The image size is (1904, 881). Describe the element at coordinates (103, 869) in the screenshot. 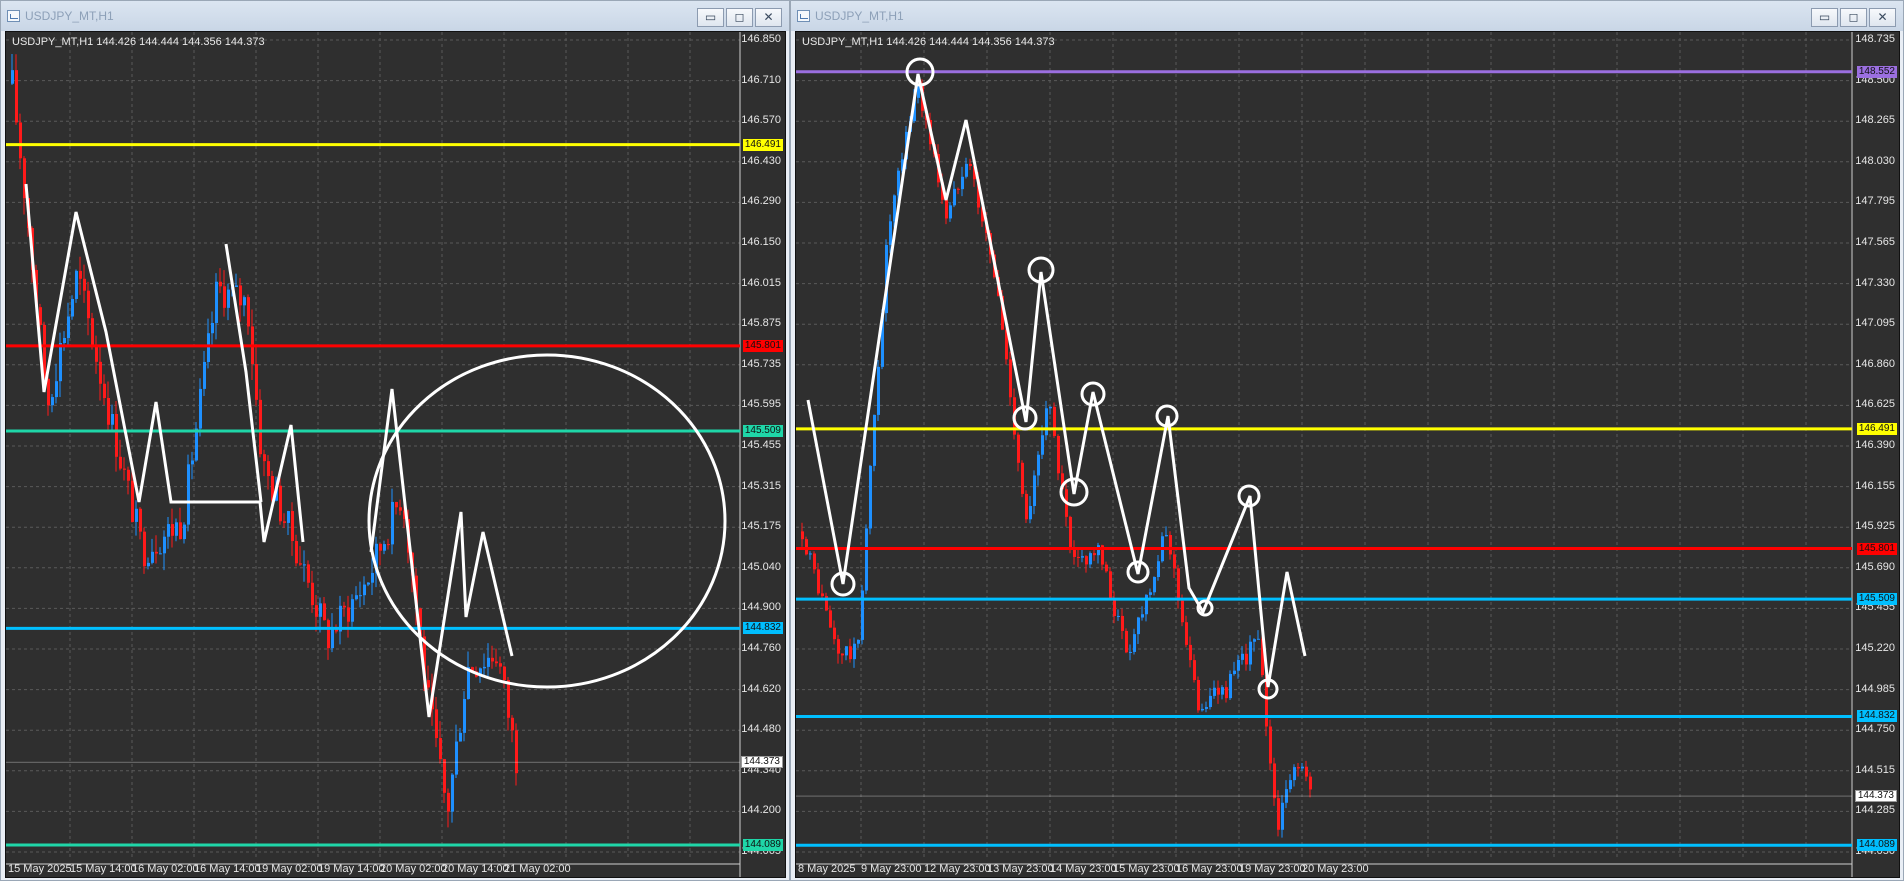

I see `time-tick-label: 15 May 14:00` at that location.